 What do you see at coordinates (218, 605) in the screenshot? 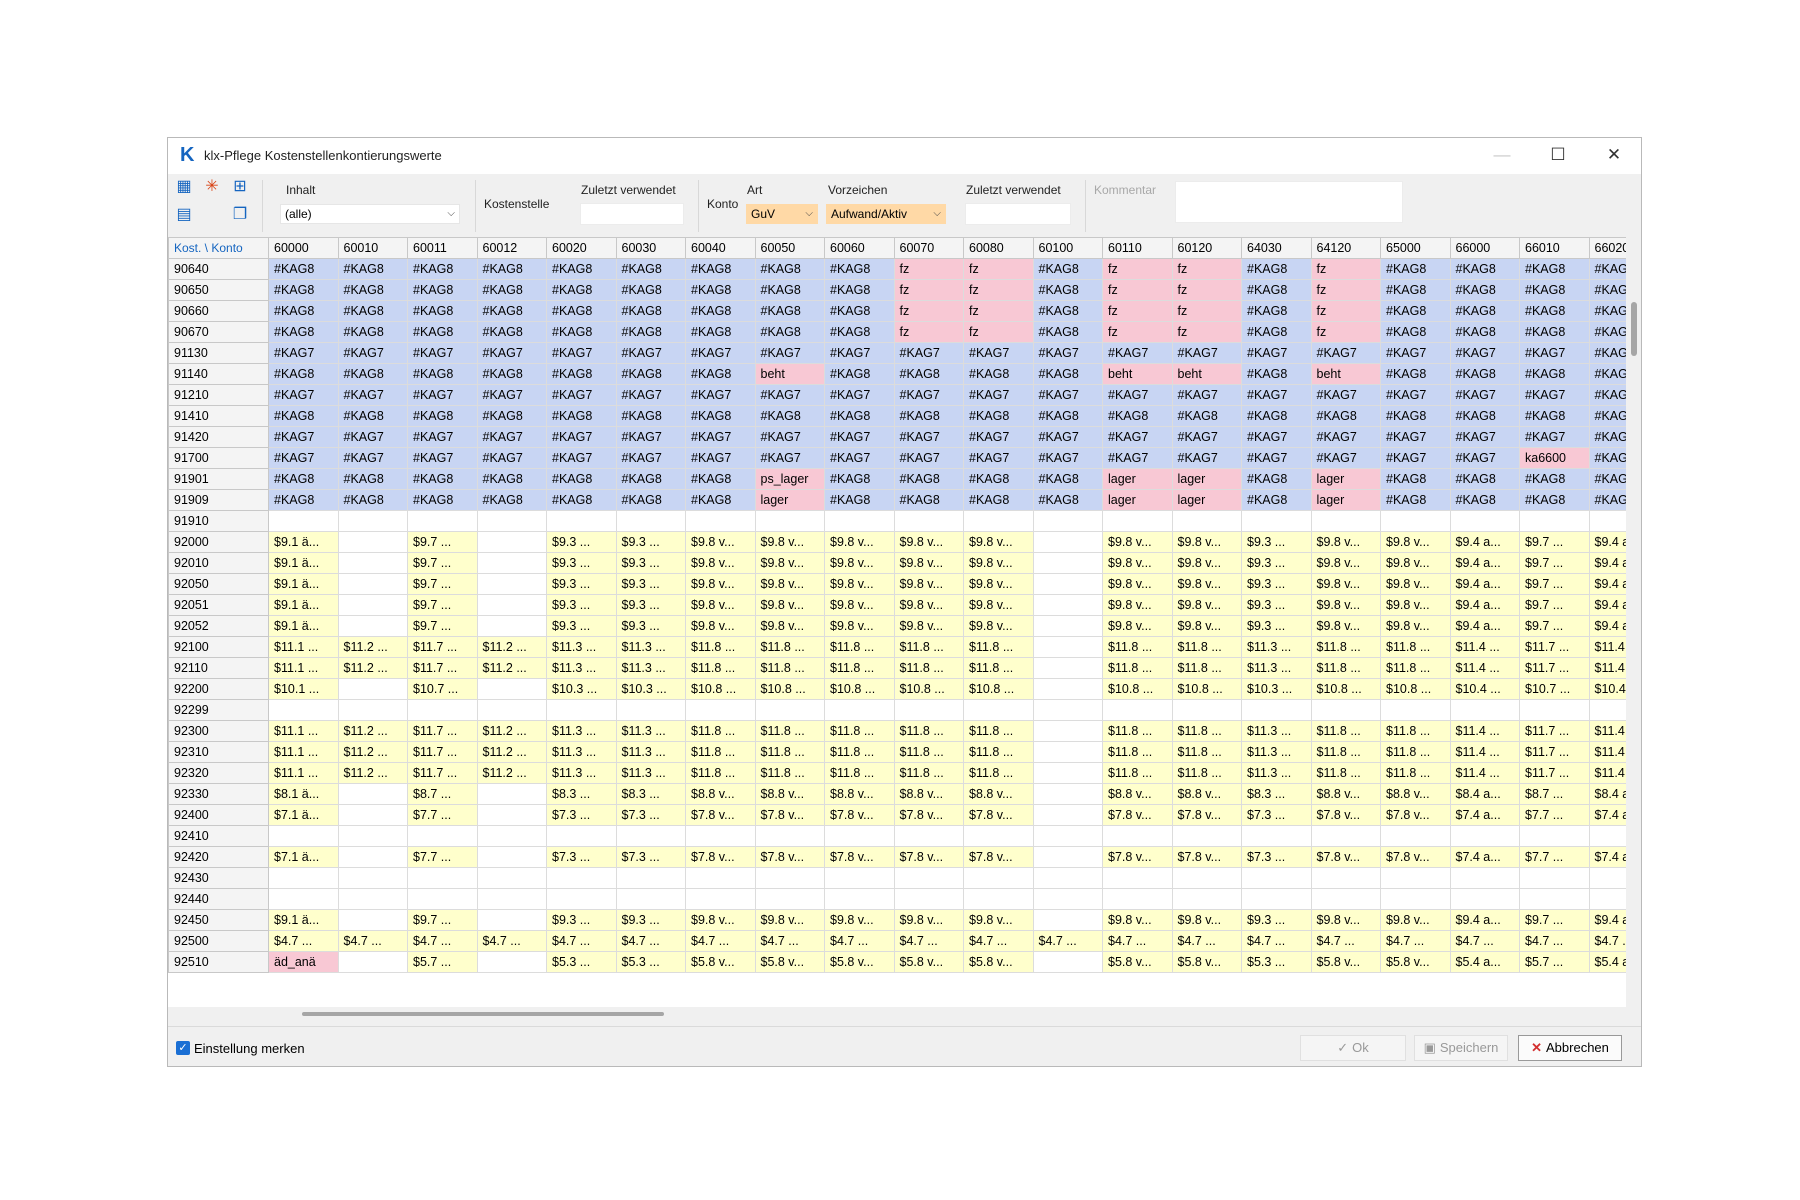
I see `row-header: 92051` at bounding box center [218, 605].